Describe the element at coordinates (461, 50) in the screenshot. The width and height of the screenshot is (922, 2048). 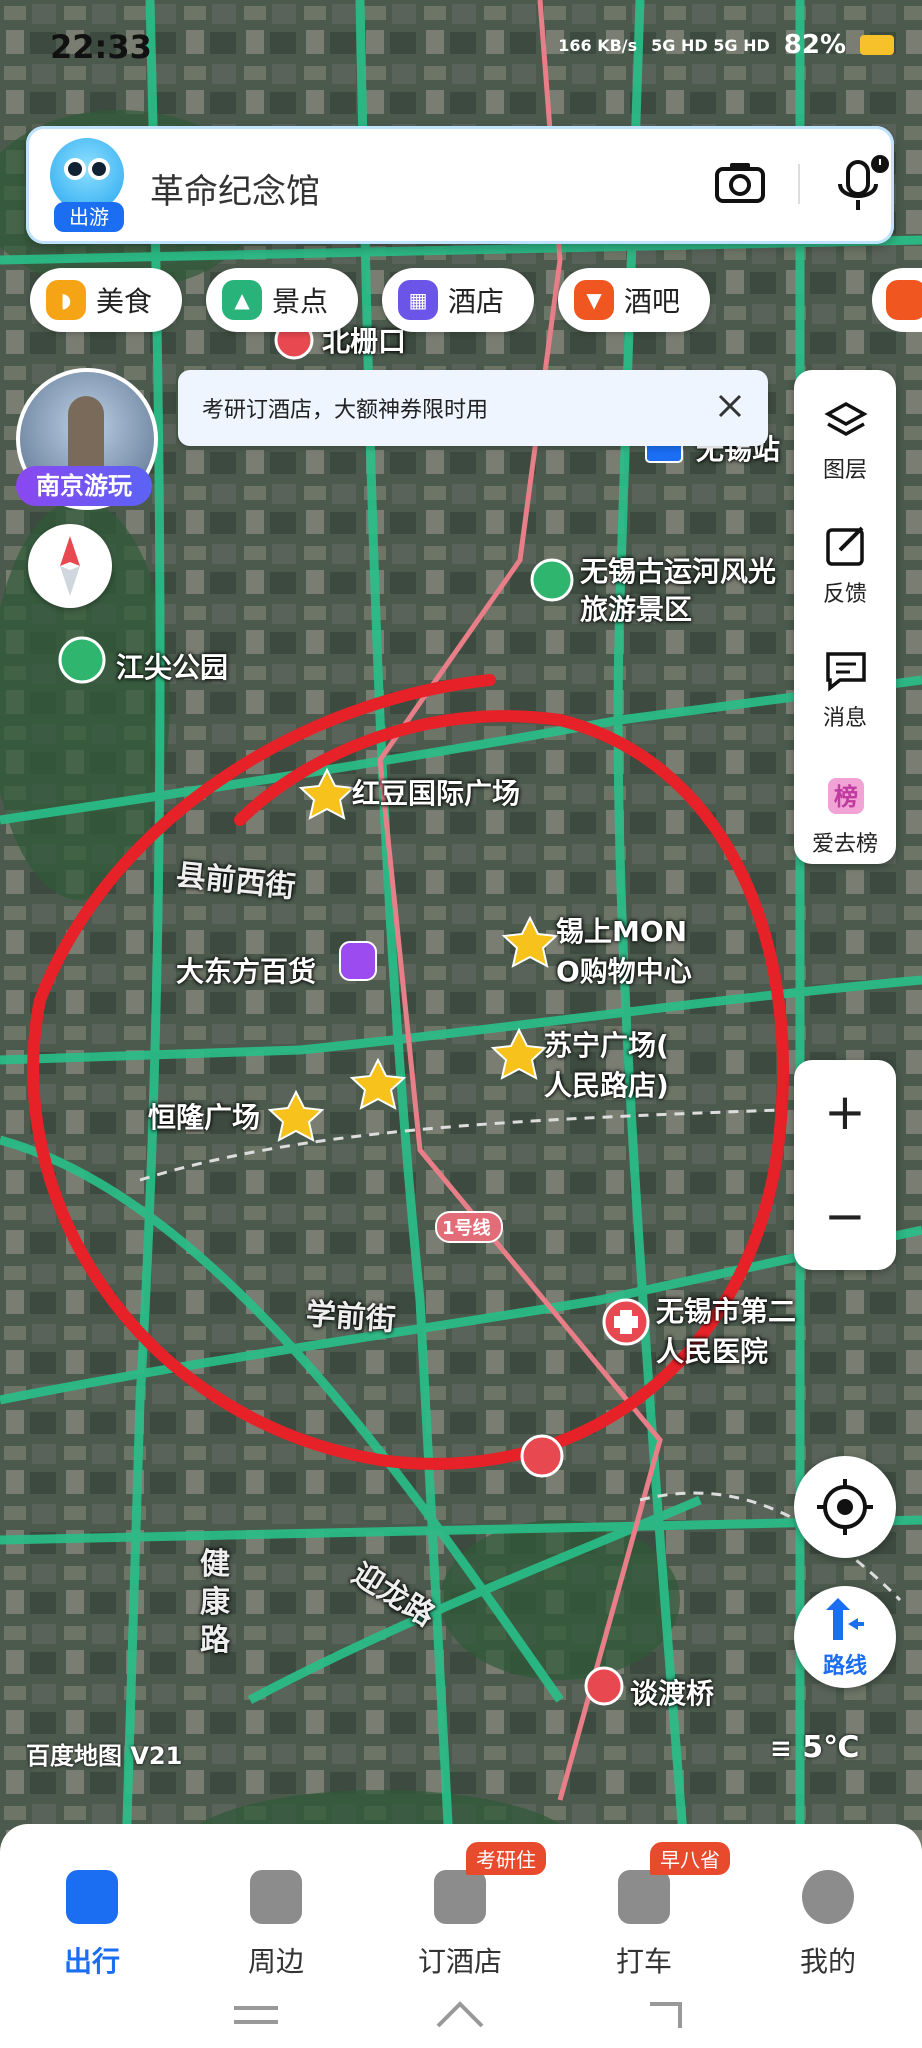
I see `status-bar: 22:33 166 KB/s 5G HD 5G HD 82%` at that location.